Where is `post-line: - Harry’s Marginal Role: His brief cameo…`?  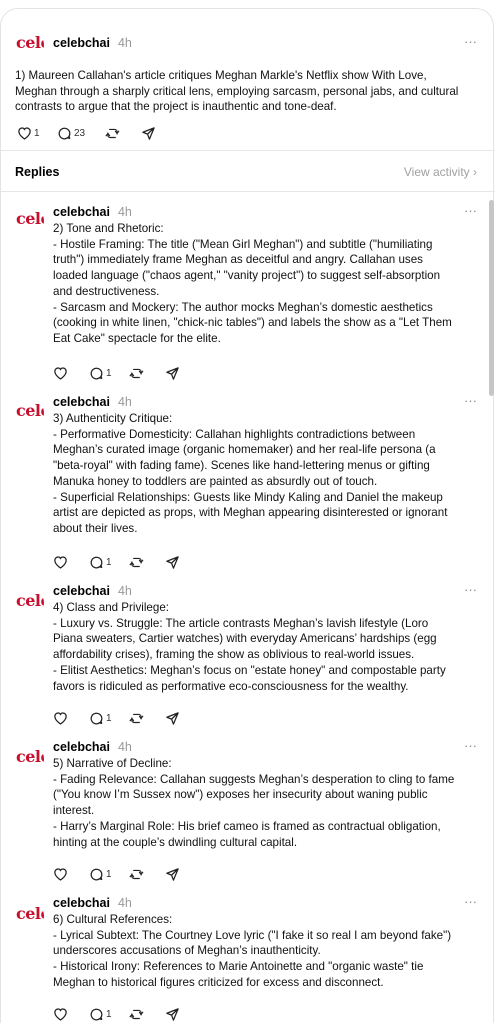
post-line: - Harry’s Marginal Role: His brief cameo… is located at coordinates (247, 826).